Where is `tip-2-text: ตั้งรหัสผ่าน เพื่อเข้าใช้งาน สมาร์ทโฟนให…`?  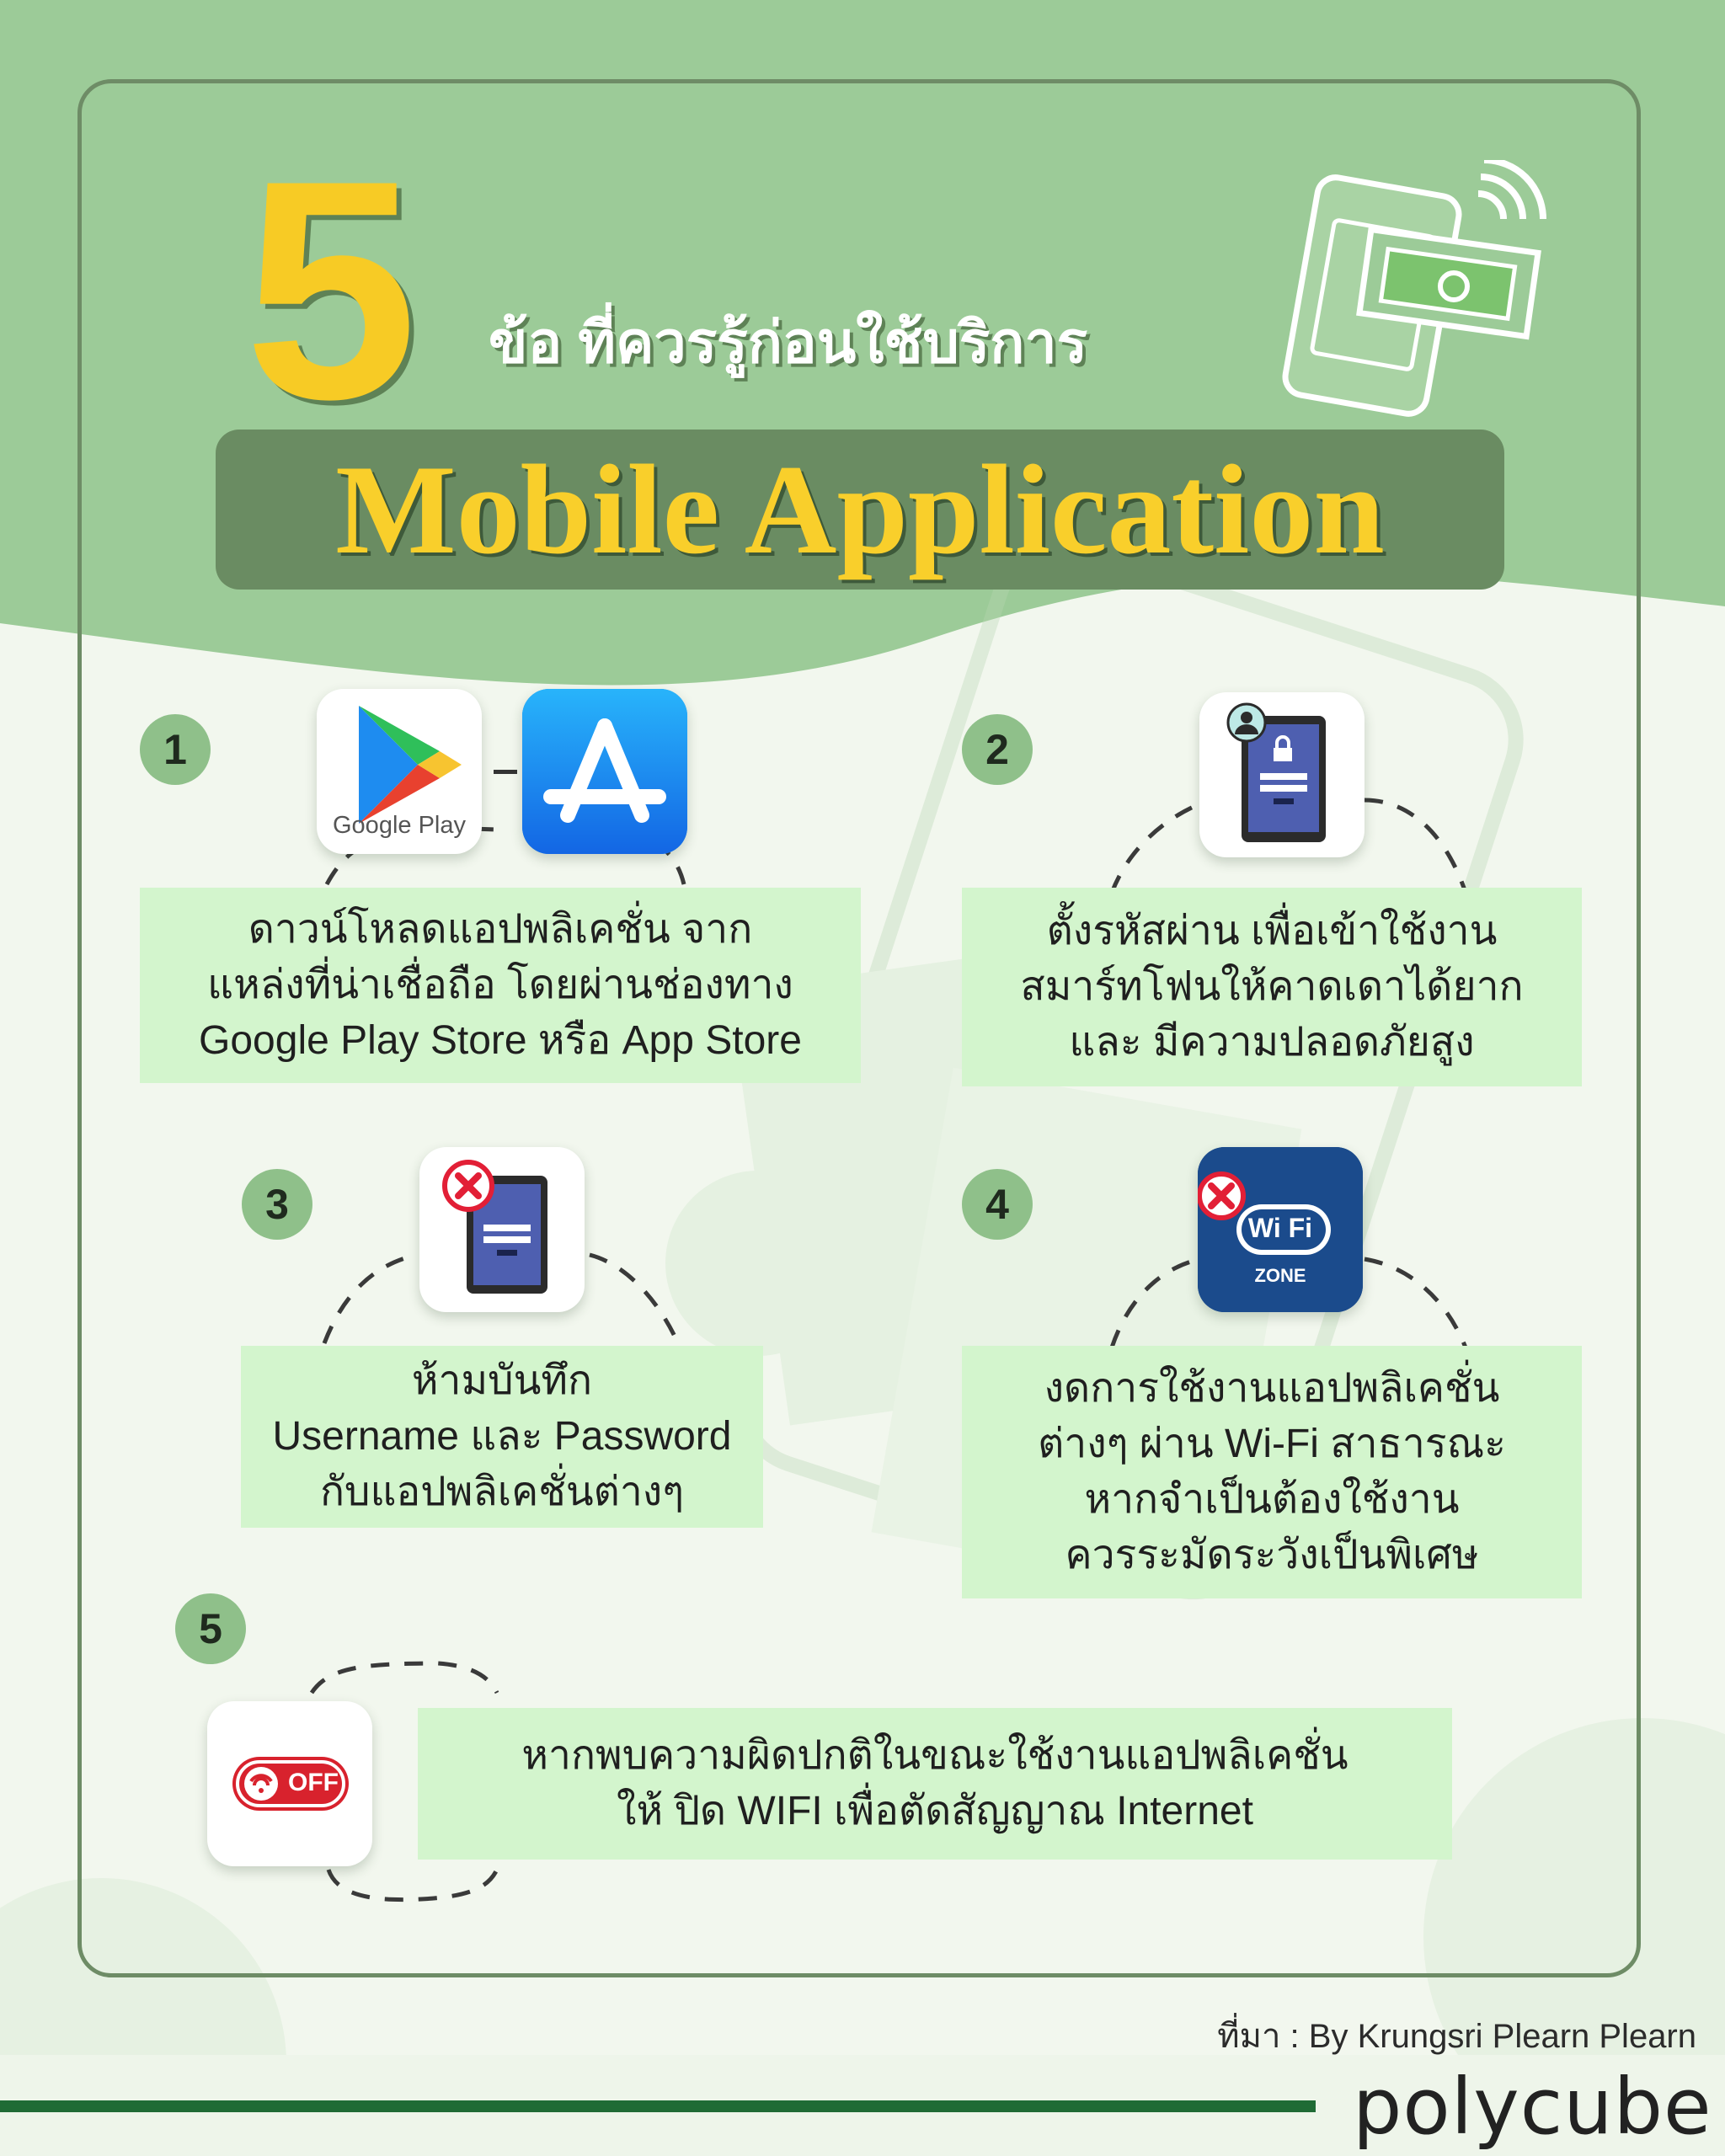
tip-2-text: ตั้งรหัสผ่าน เพื่อเข้าใช้งาน สมาร์ทโฟนให… is located at coordinates (1272, 987).